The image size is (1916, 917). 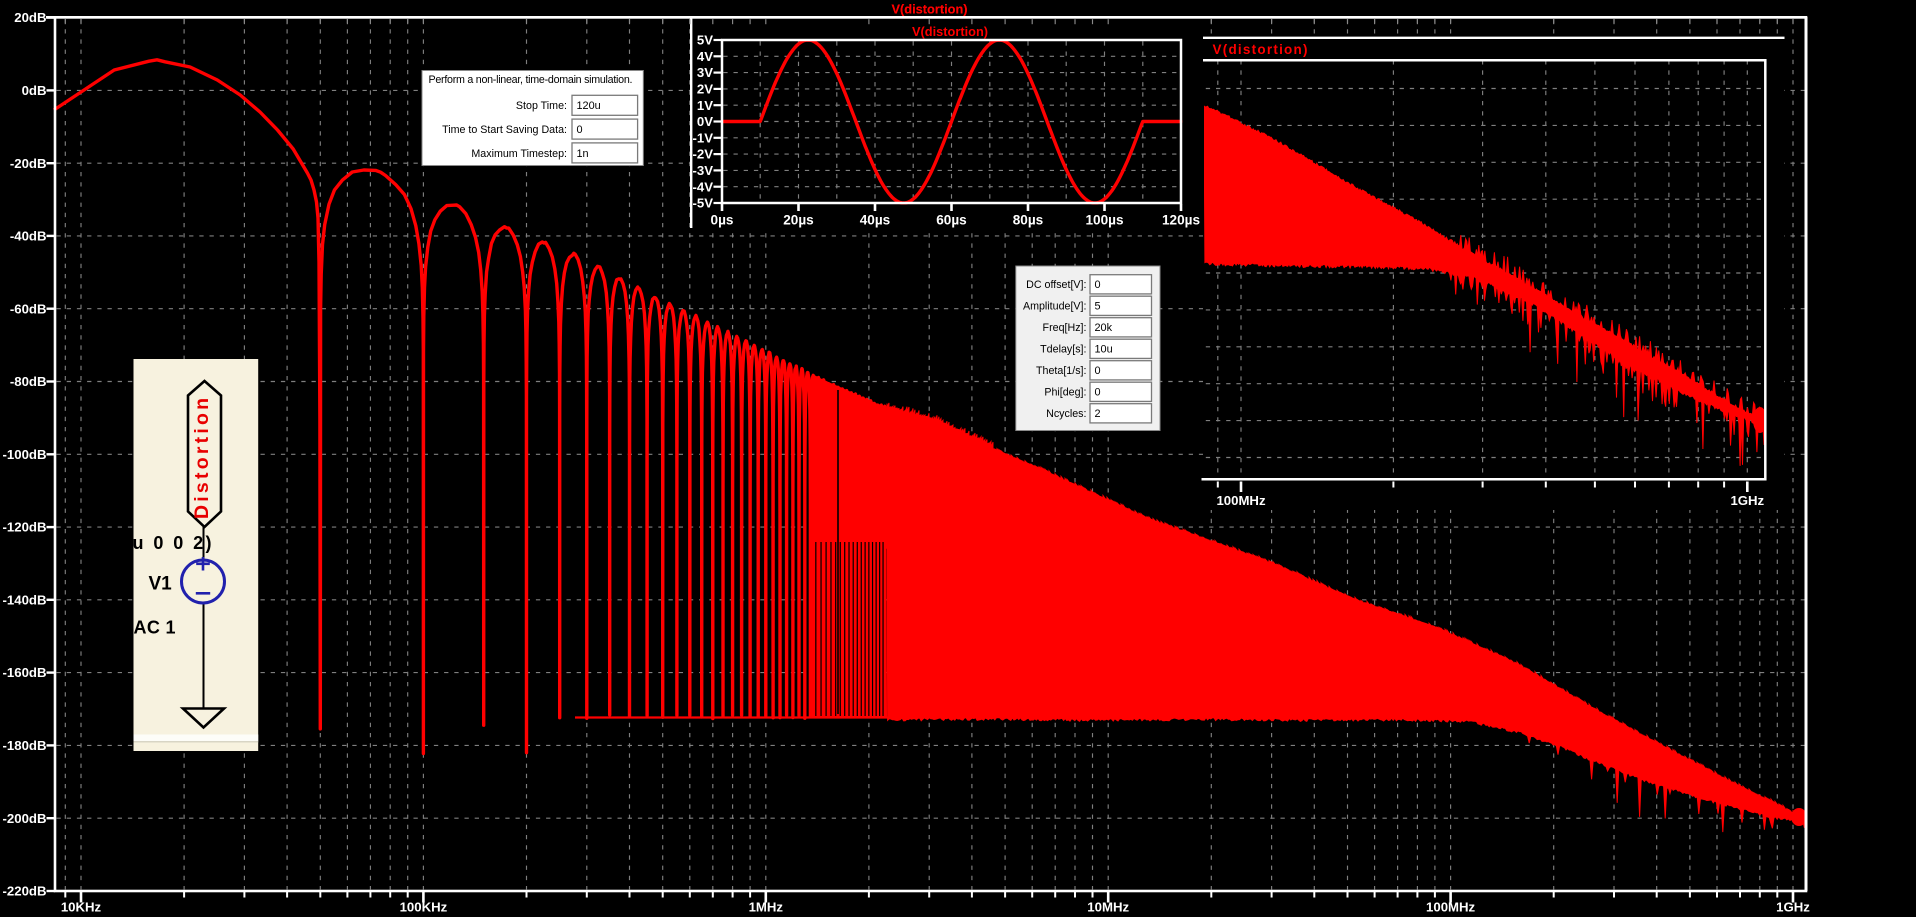 I want to click on svg-text: 20k, so click(x=1104, y=328).